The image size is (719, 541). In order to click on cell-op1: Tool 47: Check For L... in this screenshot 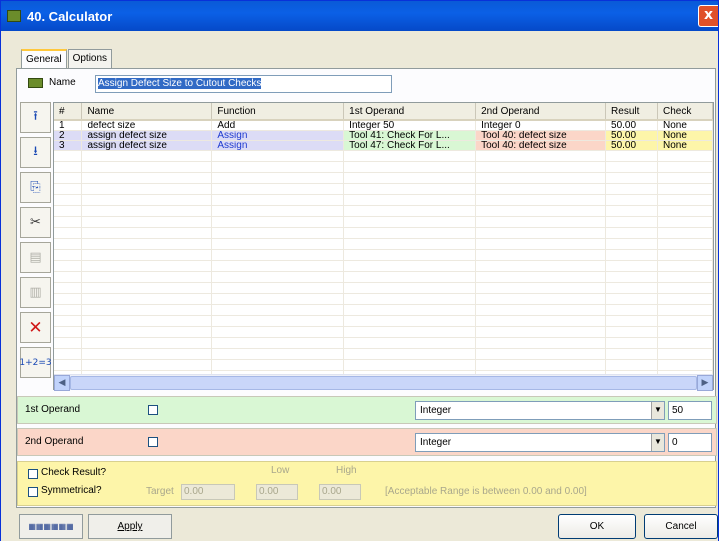, I will do `click(410, 145)`.